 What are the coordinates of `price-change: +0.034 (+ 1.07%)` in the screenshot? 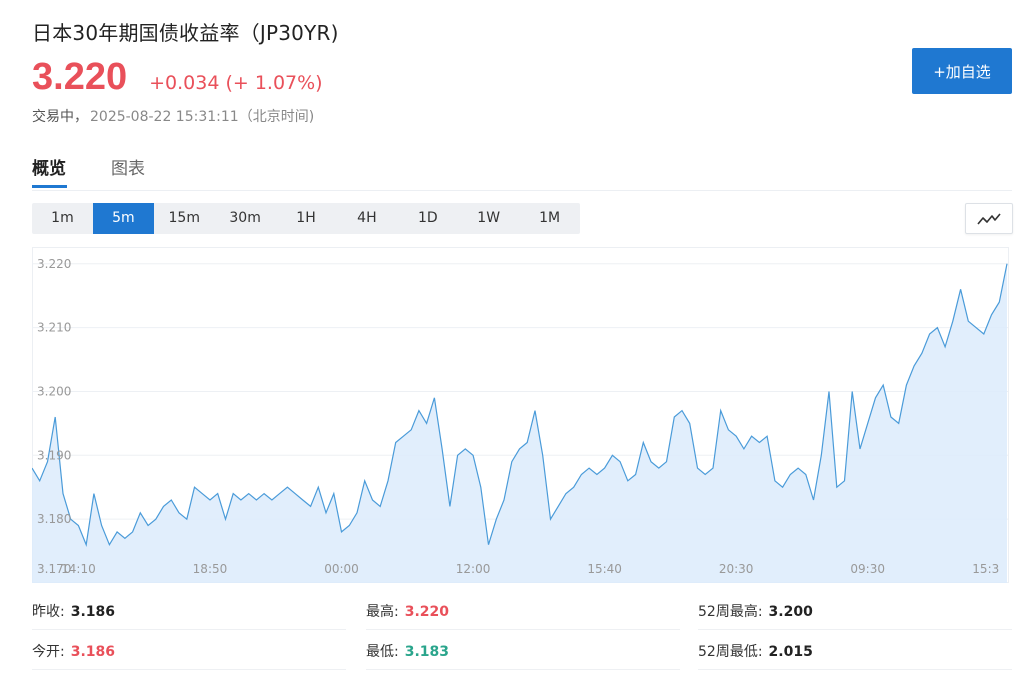 It's located at (236, 83).